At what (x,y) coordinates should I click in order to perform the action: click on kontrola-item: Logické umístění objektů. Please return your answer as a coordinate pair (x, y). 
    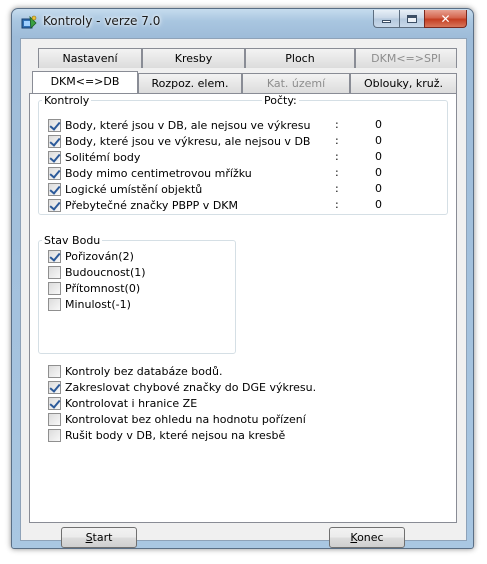
    Looking at the image, I should click on (125, 189).